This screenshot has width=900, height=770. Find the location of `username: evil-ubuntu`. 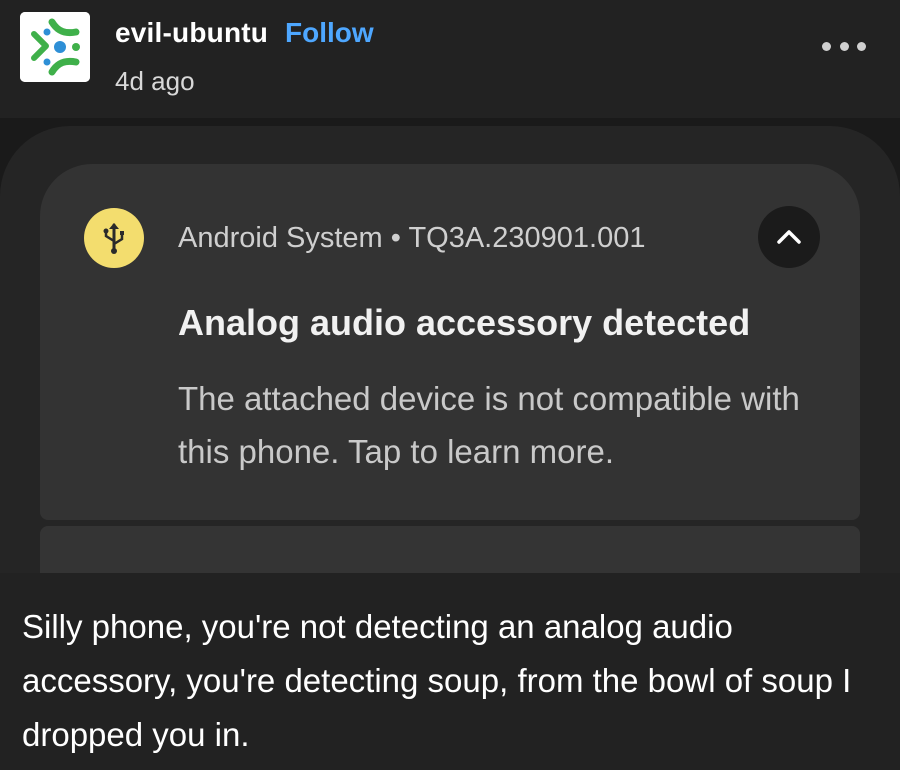

username: evil-ubuntu is located at coordinates (191, 33).